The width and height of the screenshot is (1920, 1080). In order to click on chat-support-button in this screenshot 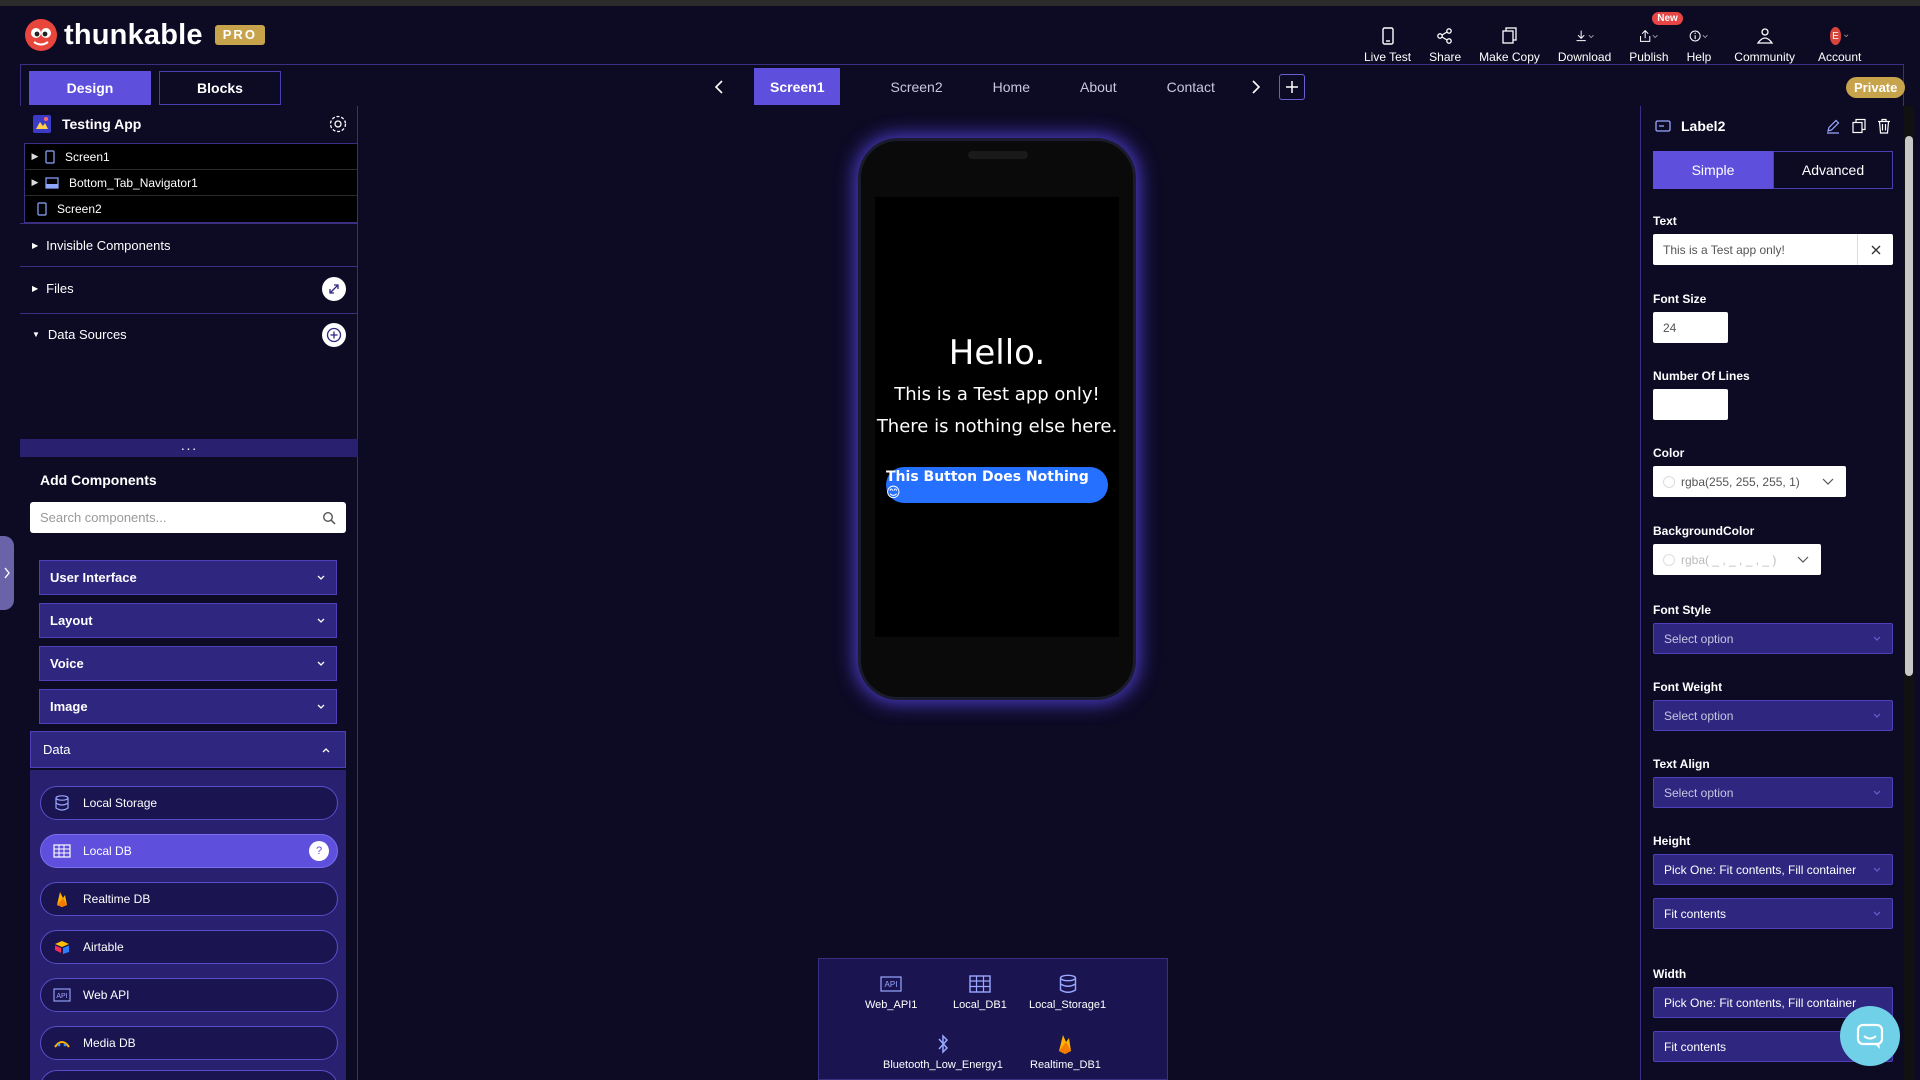, I will do `click(1870, 1036)`.